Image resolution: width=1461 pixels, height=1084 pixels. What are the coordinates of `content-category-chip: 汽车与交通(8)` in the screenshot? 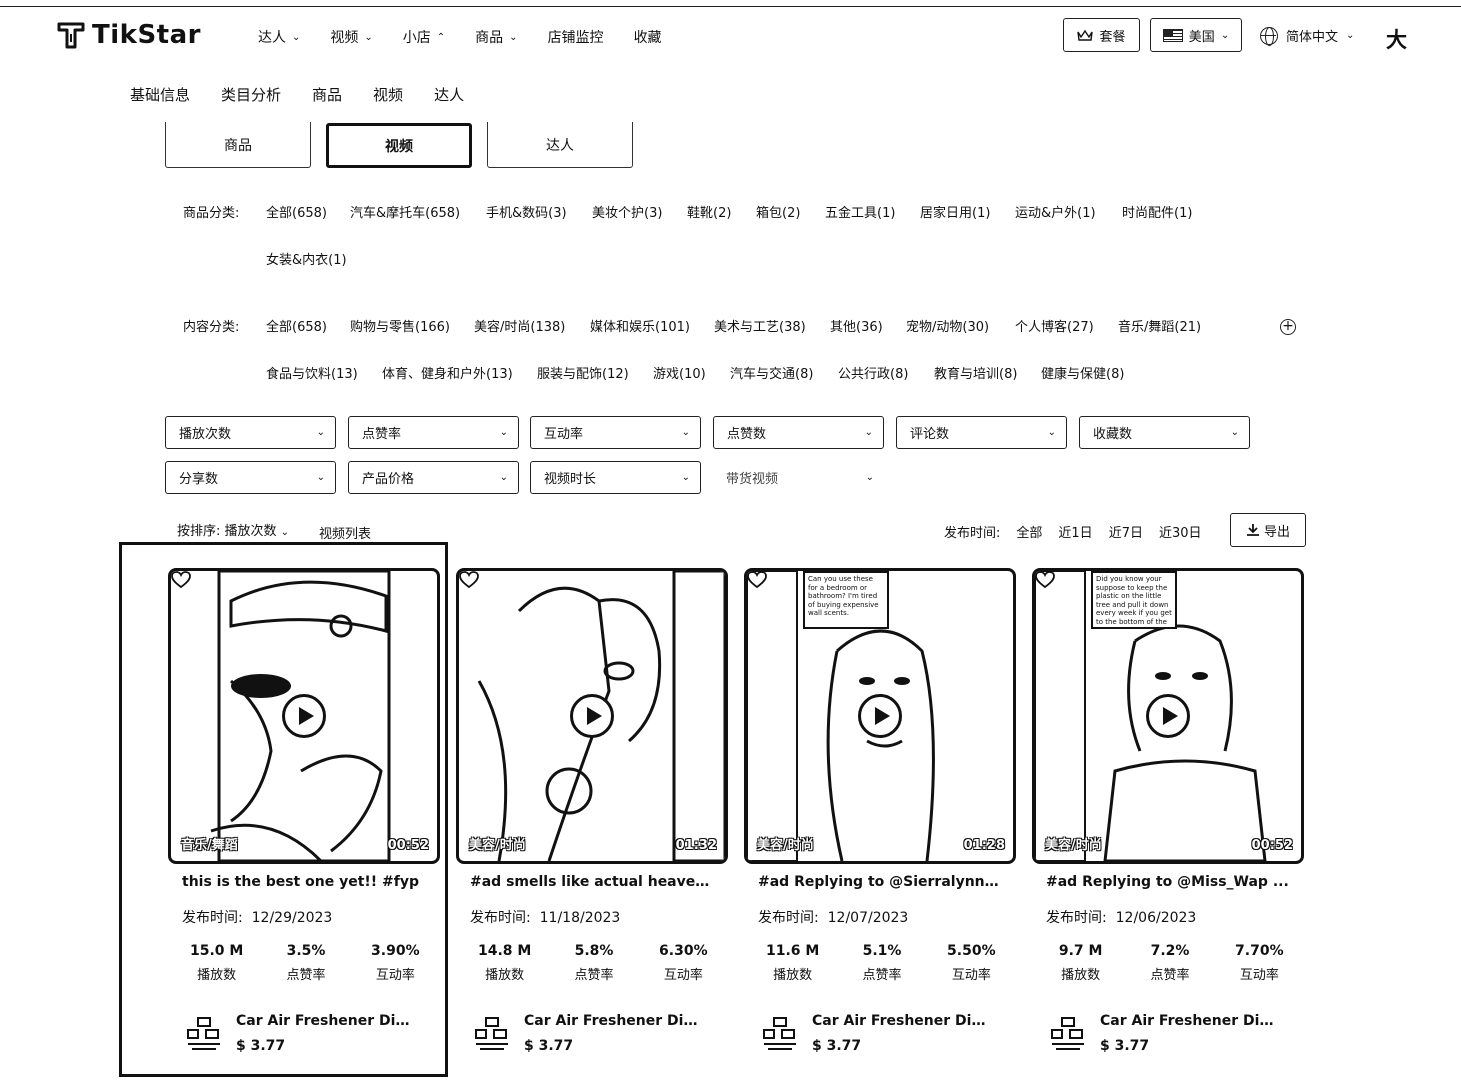 It's located at (771, 372).